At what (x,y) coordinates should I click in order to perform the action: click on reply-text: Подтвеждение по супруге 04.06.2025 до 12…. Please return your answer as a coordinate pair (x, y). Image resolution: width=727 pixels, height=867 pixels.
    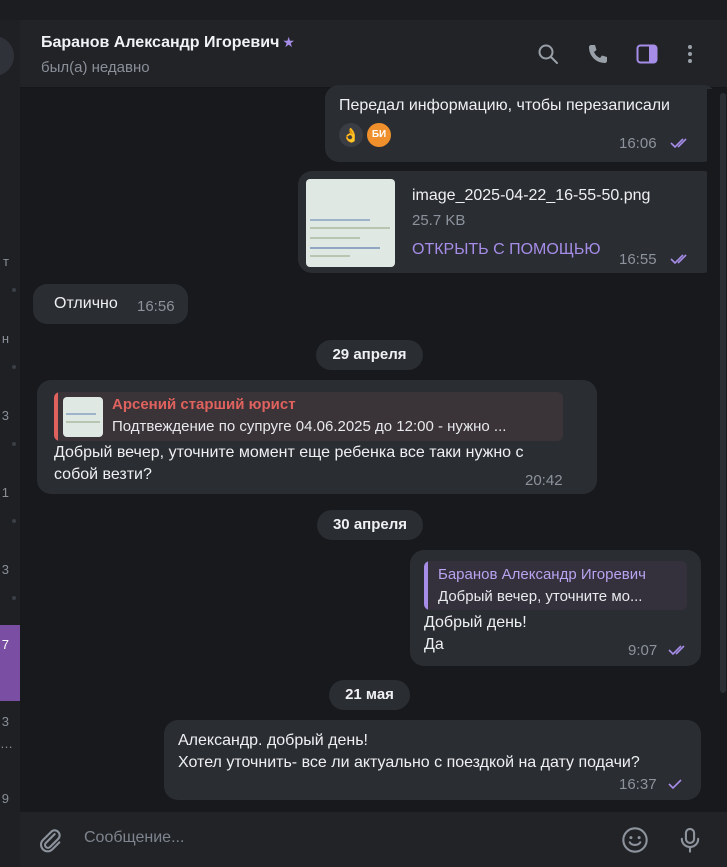
    Looking at the image, I should click on (309, 426).